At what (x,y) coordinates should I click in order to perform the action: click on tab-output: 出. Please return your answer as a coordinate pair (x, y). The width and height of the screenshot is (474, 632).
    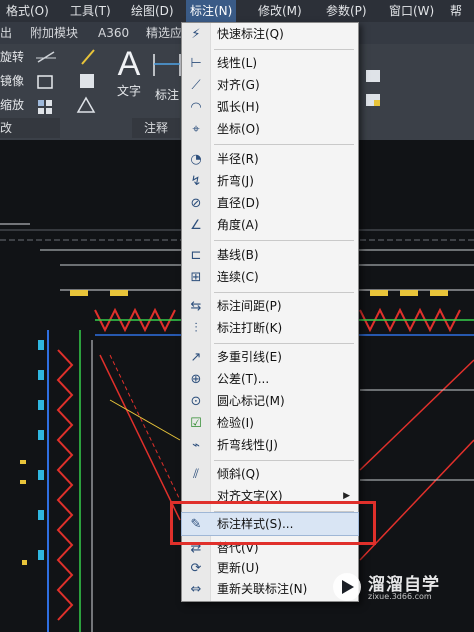
    Looking at the image, I should click on (6, 33).